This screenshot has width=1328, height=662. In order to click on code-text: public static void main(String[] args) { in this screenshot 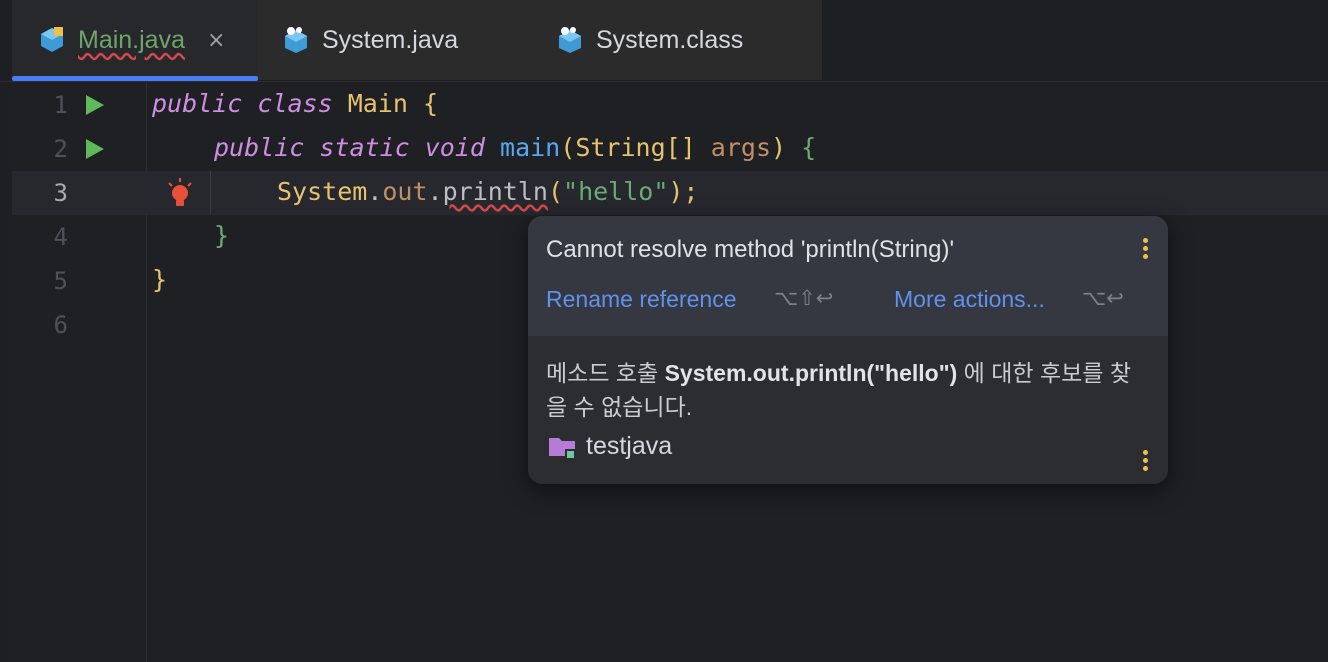, I will do `click(515, 147)`.